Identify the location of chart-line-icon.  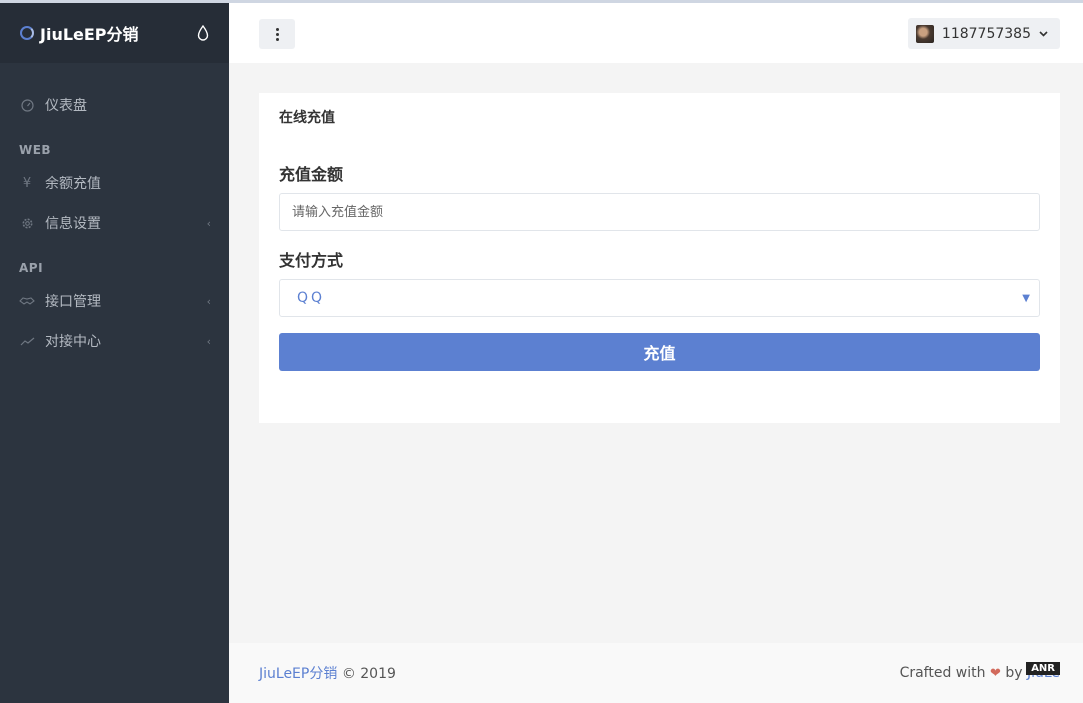
(27, 341).